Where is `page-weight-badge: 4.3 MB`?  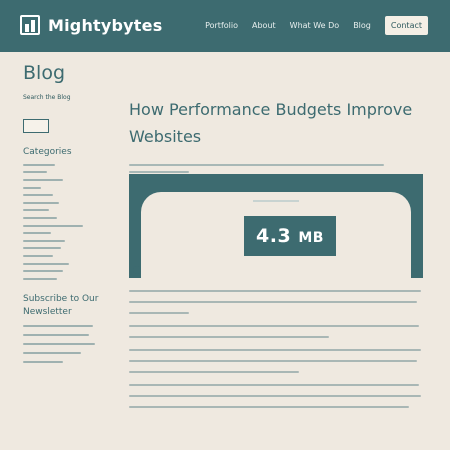
page-weight-badge: 4.3 MB is located at coordinates (290, 236).